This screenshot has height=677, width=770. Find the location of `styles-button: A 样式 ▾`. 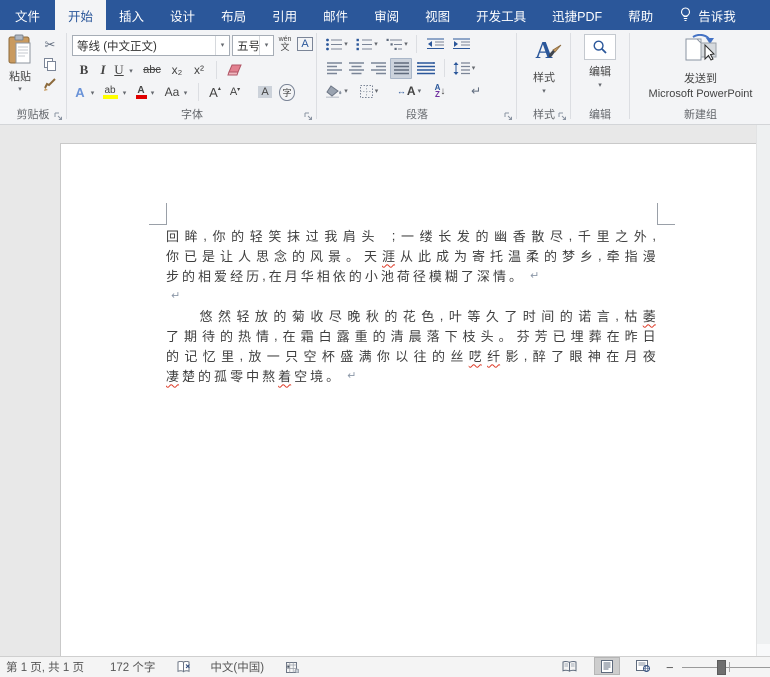

styles-button: A 样式 ▾ is located at coordinates (544, 64).